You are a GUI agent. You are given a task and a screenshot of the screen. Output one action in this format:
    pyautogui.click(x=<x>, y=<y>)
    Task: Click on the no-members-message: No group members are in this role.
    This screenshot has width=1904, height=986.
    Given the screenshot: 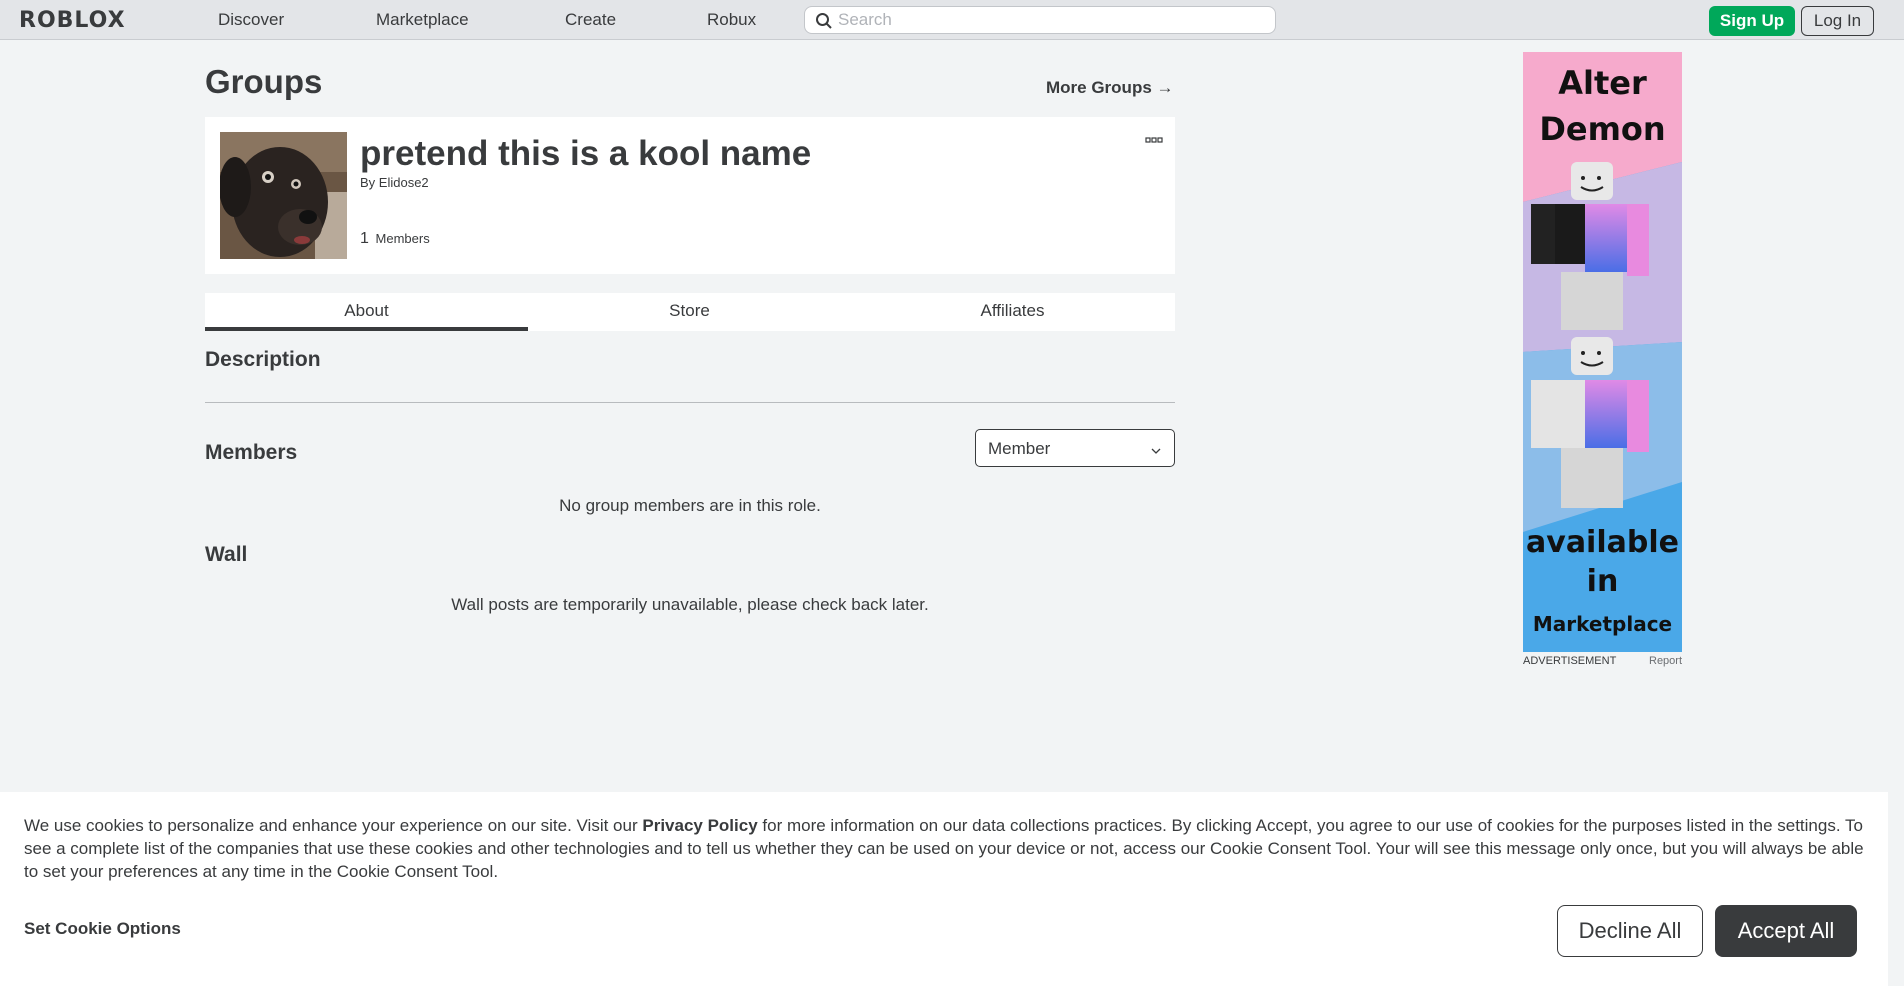 What is the action you would take?
    pyautogui.click(x=690, y=505)
    